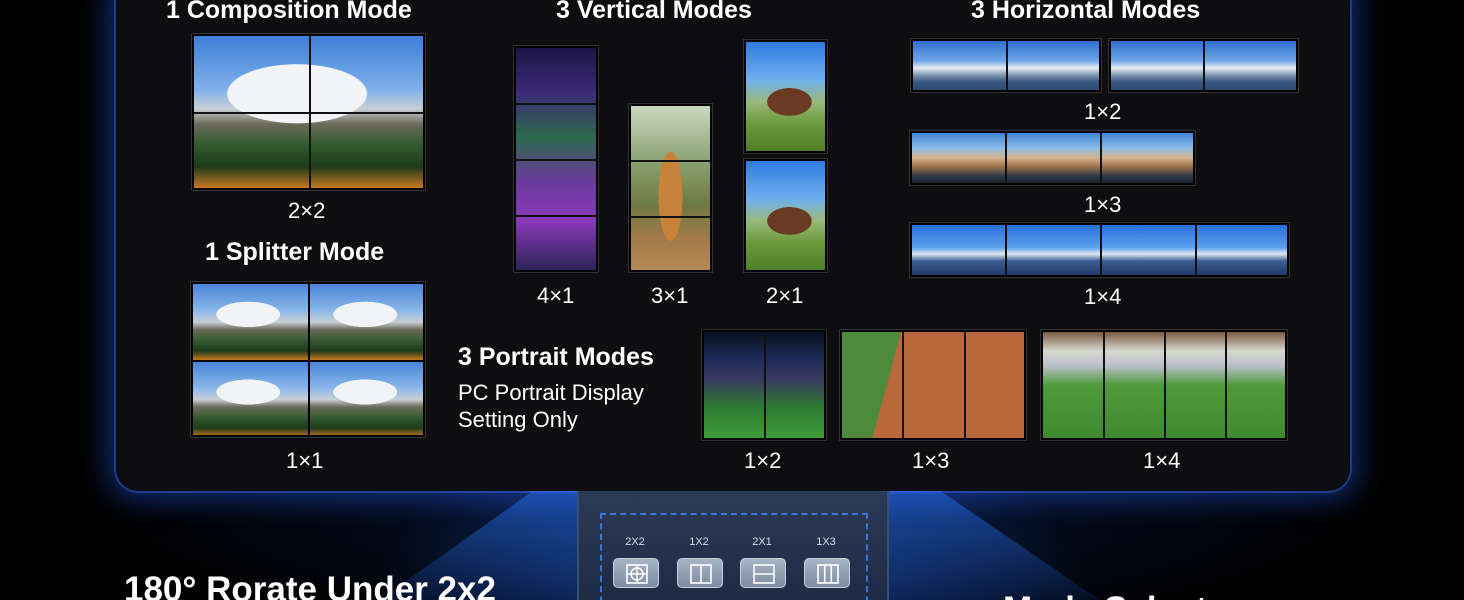 Image resolution: width=1464 pixels, height=600 pixels. Describe the element at coordinates (931, 460) in the screenshot. I see `portrait-label-1x3: 1×3` at that location.